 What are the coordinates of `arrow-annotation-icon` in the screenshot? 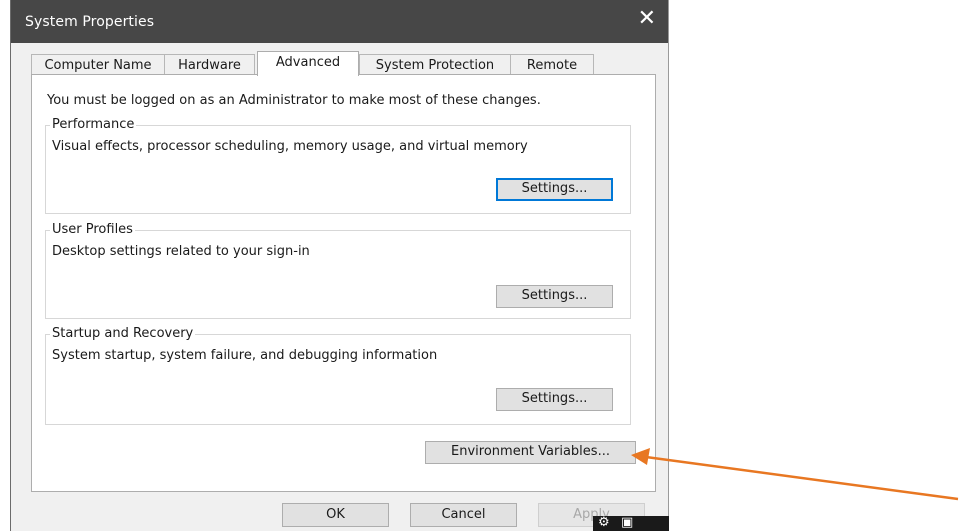 It's located at (795, 474).